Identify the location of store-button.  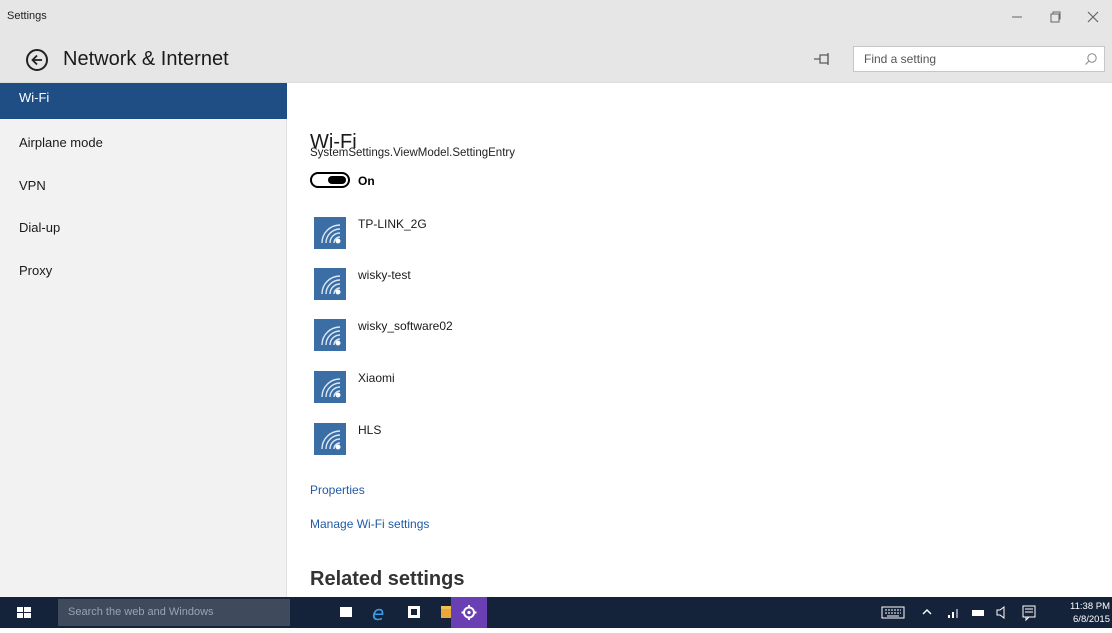
(414, 612).